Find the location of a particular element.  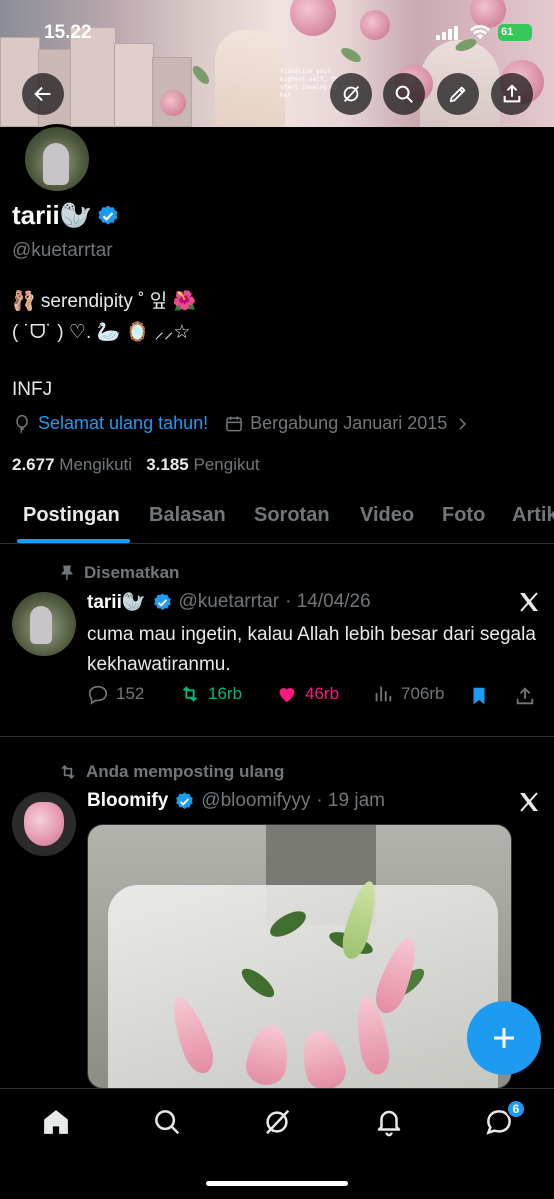

post-author-name: tarii🦭 is located at coordinates (116, 602).